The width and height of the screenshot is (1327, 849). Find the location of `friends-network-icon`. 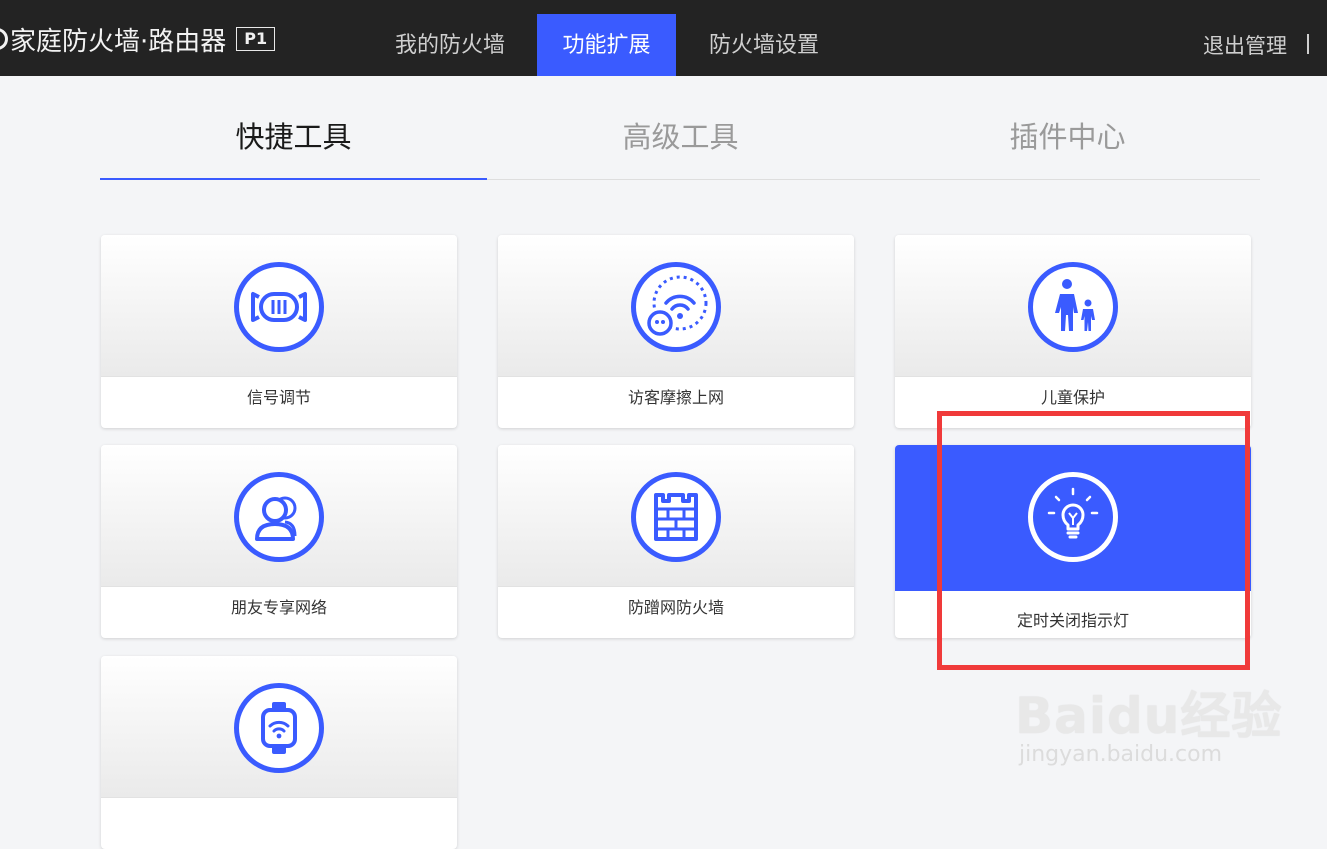

friends-network-icon is located at coordinates (279, 517).